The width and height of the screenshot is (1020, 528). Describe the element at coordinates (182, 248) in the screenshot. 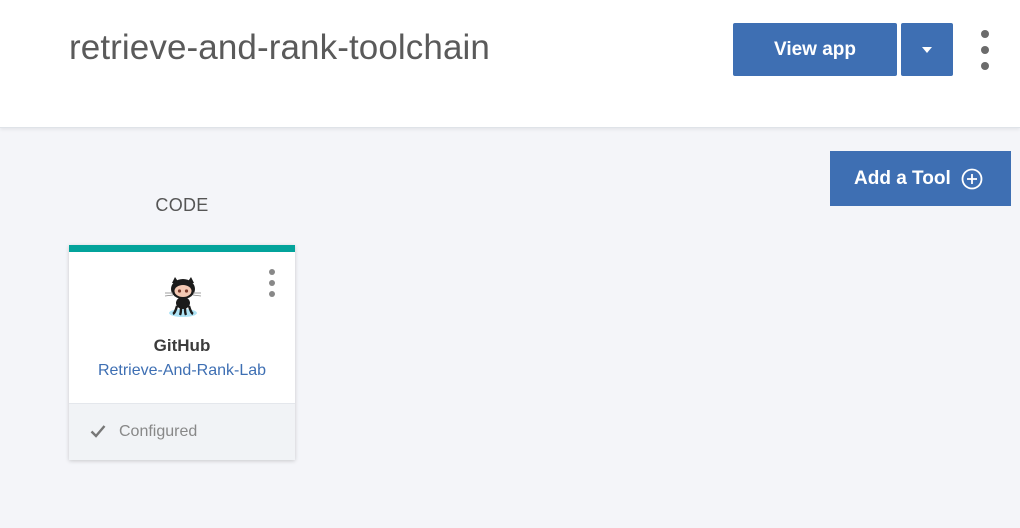

I see `card-accent-bar` at that location.